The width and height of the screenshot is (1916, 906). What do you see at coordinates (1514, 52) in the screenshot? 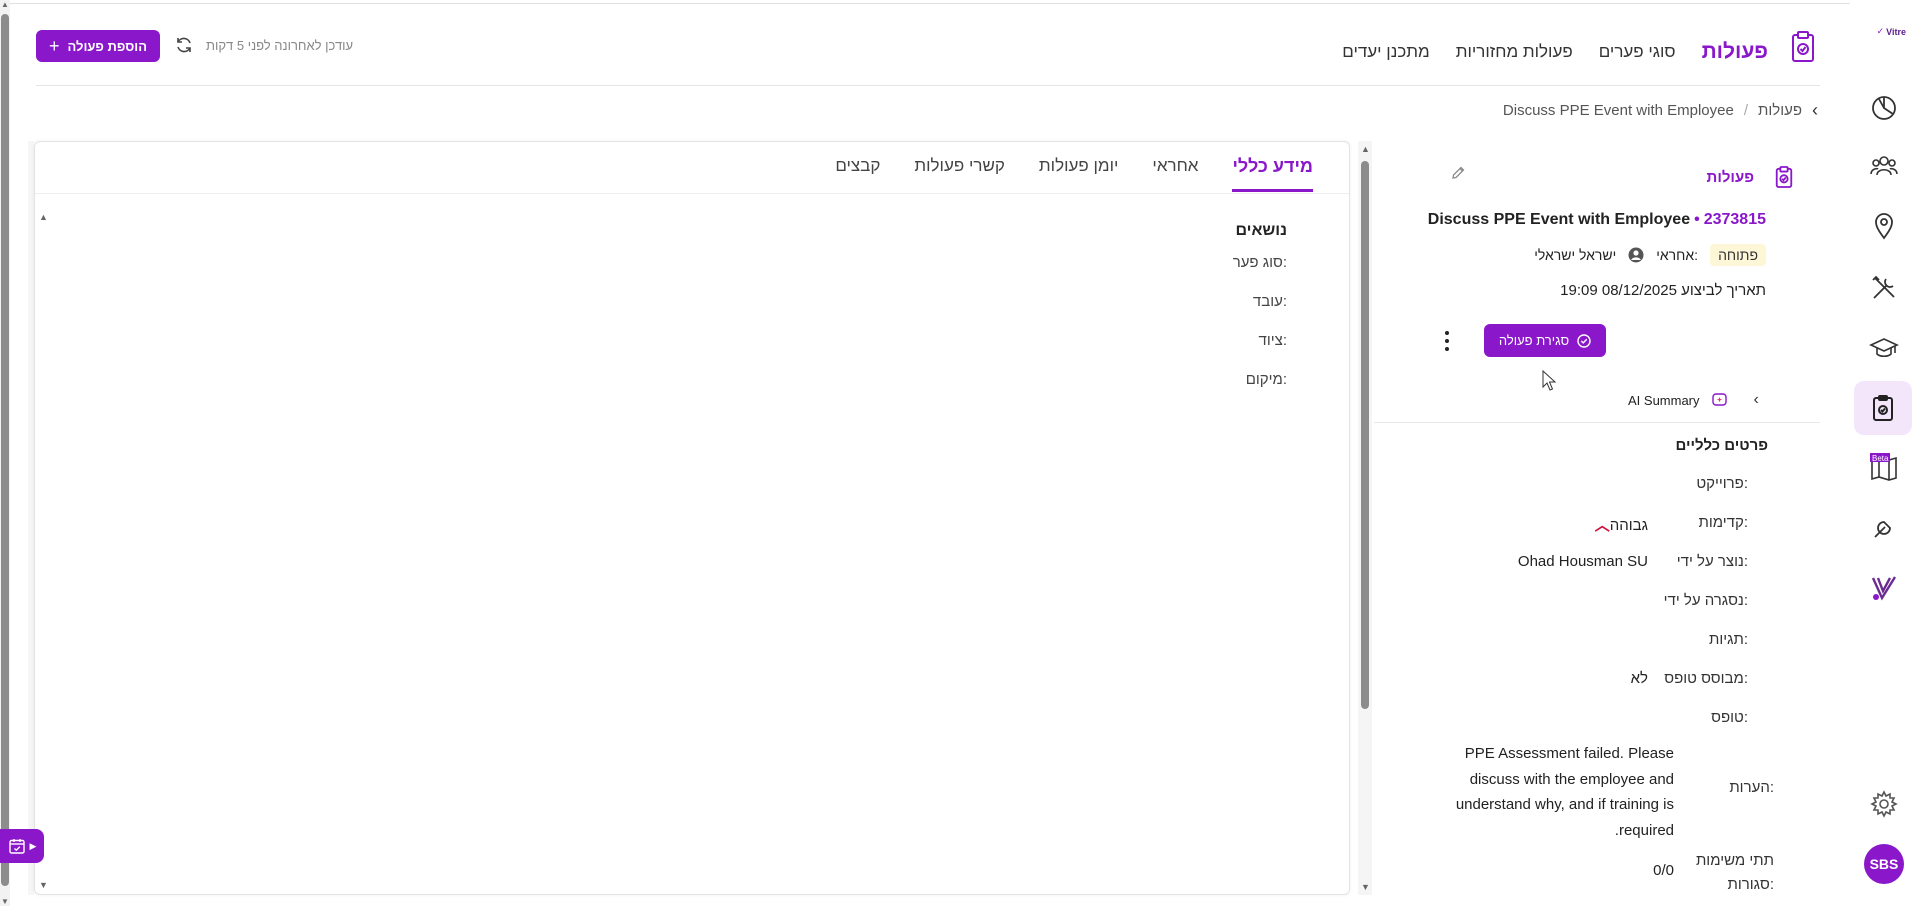
I see `nav-recurring-actions: פעולות מחזוריות` at bounding box center [1514, 52].